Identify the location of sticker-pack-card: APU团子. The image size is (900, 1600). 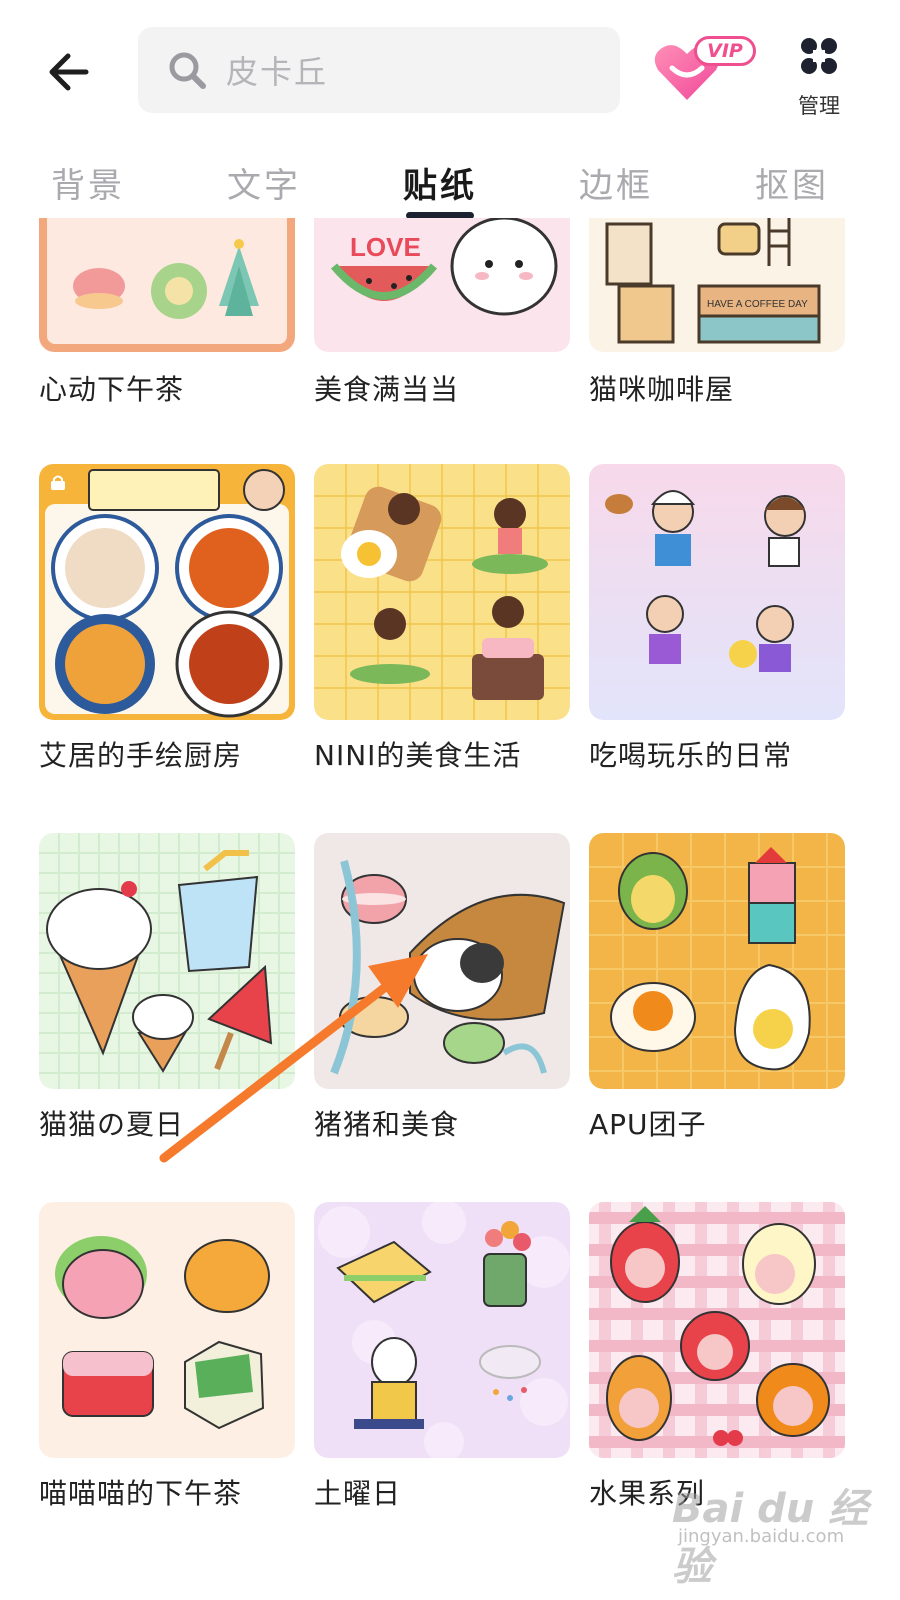
(717, 993).